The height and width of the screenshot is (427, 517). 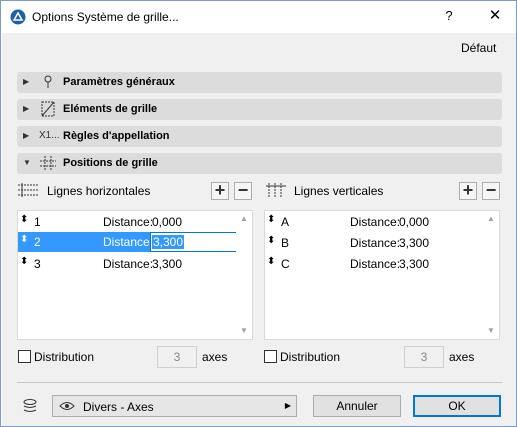 What do you see at coordinates (37, 242) in the screenshot?
I see `row-name: 2` at bounding box center [37, 242].